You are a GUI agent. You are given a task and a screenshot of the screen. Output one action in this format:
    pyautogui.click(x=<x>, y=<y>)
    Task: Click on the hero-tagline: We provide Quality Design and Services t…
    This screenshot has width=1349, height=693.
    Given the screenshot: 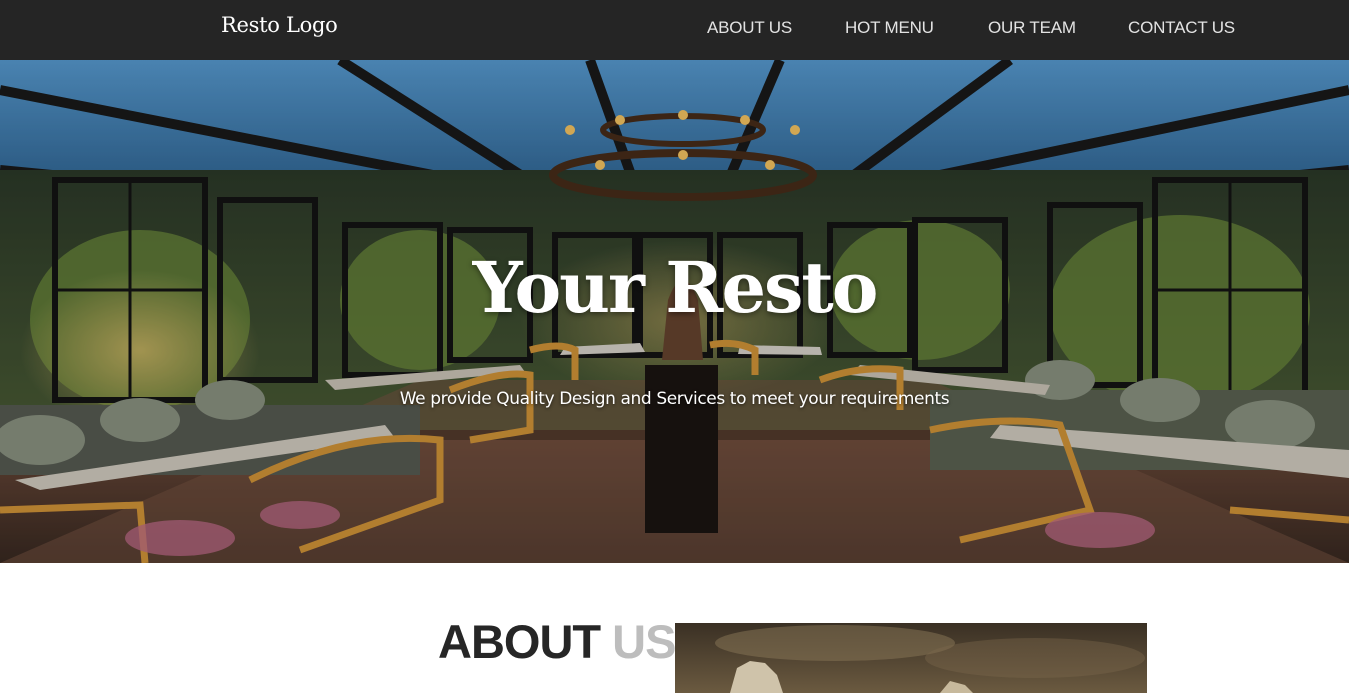 What is the action you would take?
    pyautogui.click(x=674, y=399)
    